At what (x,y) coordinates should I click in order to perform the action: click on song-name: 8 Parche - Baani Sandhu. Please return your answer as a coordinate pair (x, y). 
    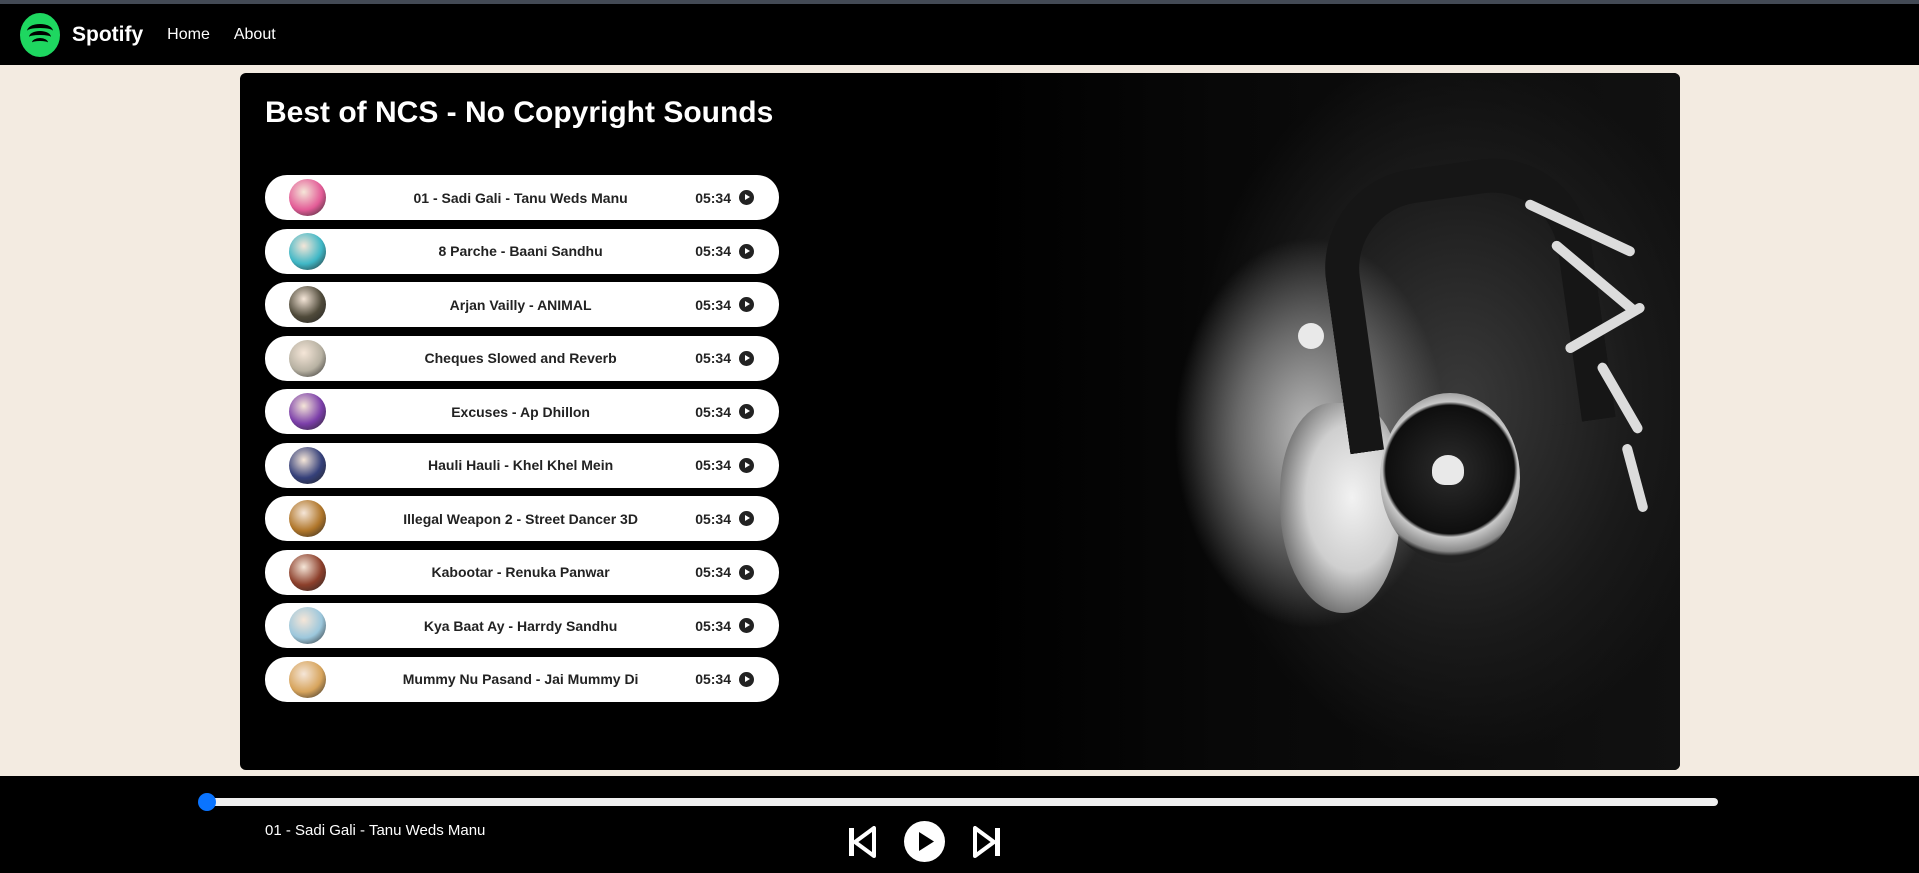
    Looking at the image, I should click on (520, 251).